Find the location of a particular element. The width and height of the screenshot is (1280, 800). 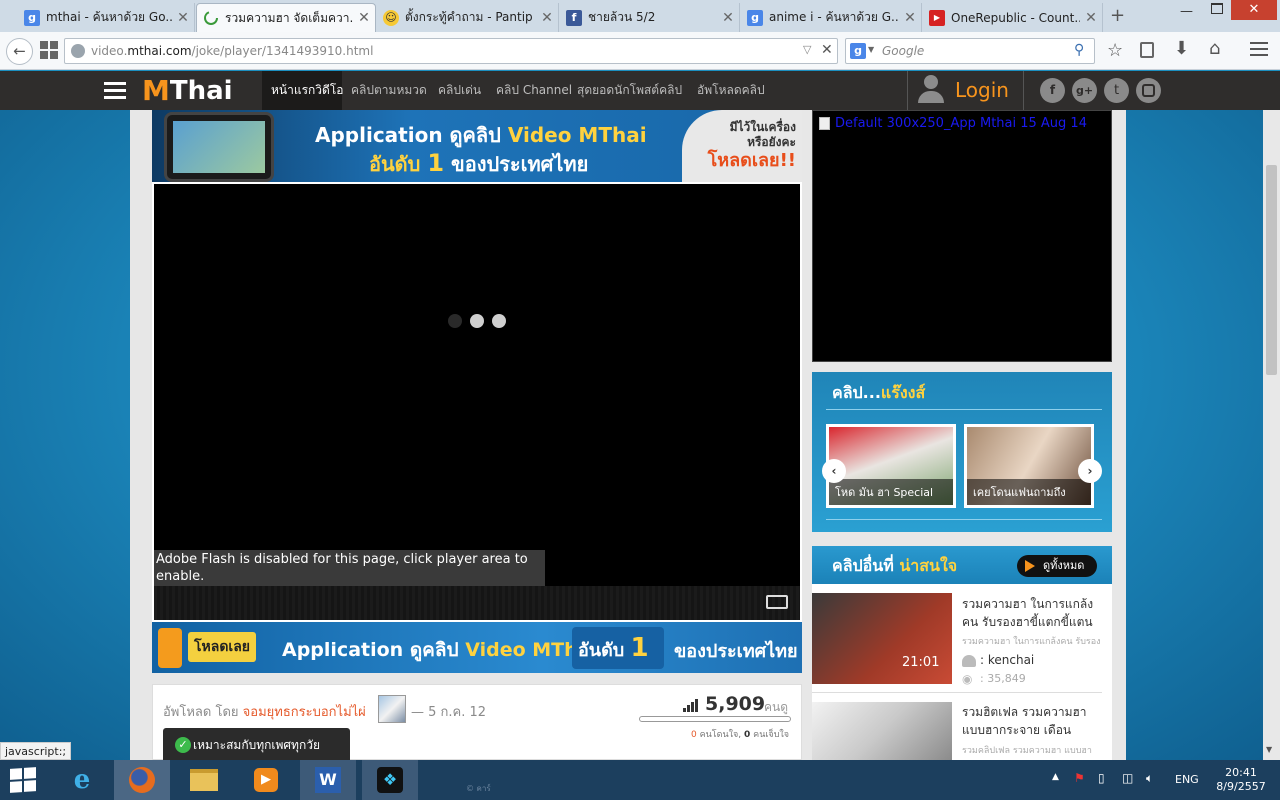

search-icon: ⚲ is located at coordinates (1079, 50).